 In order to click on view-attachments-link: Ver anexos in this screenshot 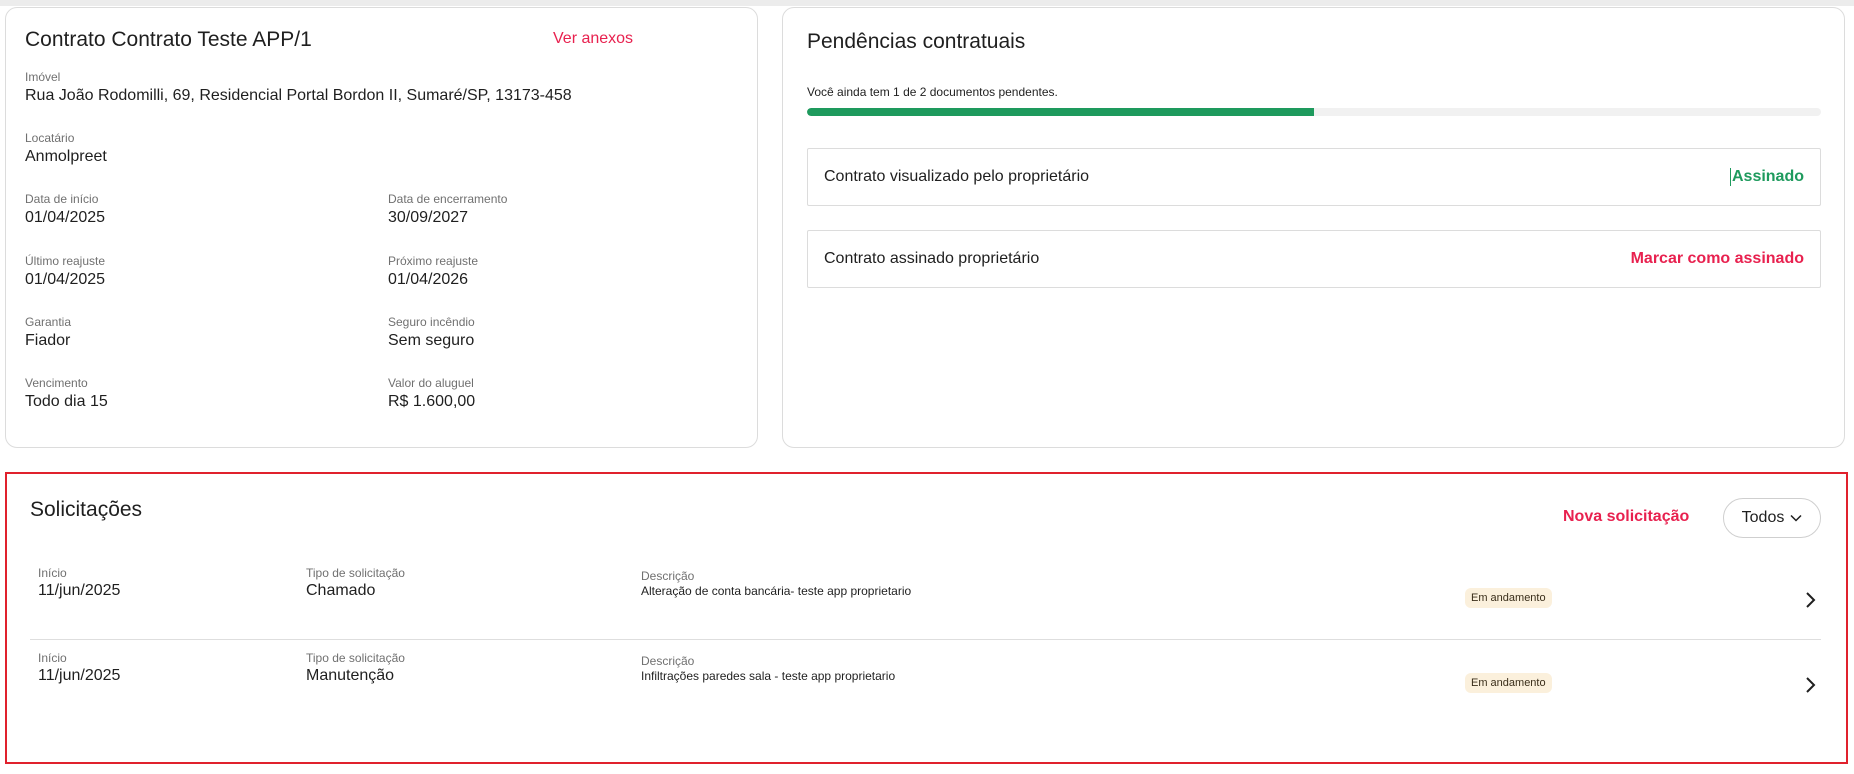, I will do `click(593, 39)`.